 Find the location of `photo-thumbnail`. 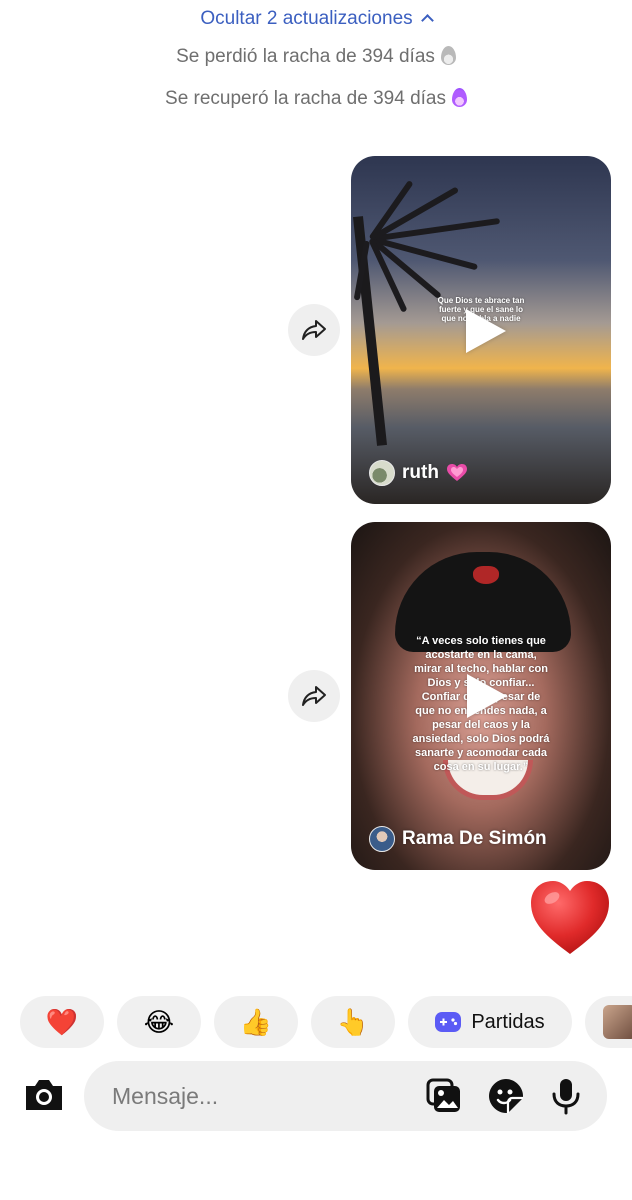

photo-thumbnail is located at coordinates (617, 1022).